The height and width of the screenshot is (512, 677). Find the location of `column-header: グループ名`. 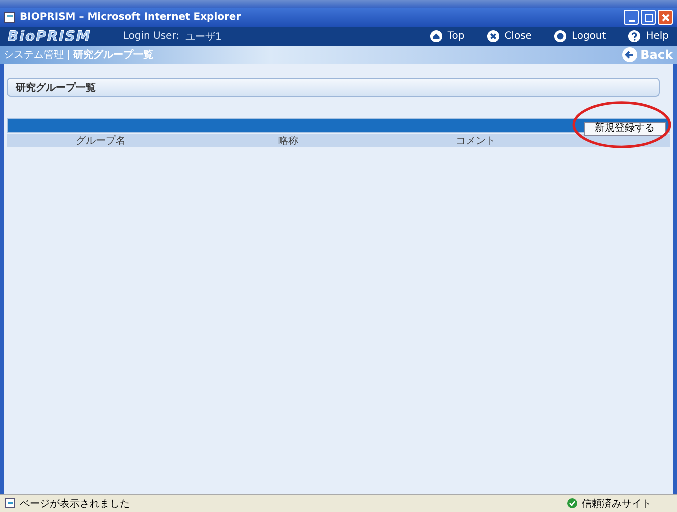

column-header: グループ名 is located at coordinates (100, 141).